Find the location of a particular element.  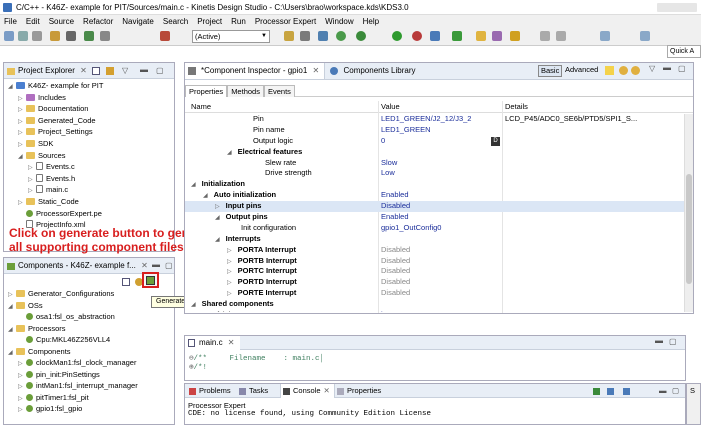

tree-item: ▷ Static_Code is located at coordinates (89, 202).